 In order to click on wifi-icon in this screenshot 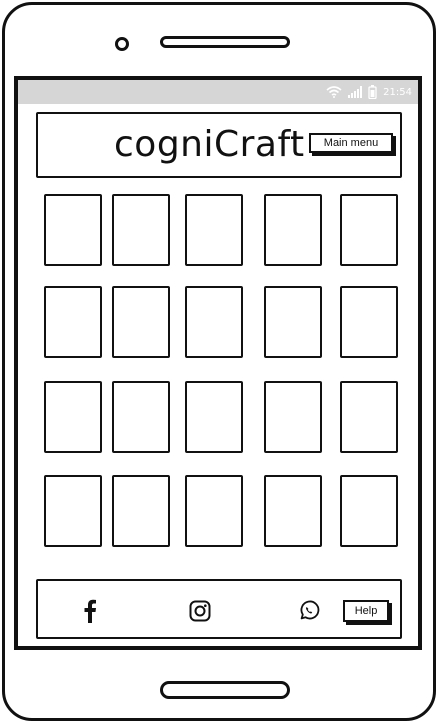, I will do `click(334, 92)`.